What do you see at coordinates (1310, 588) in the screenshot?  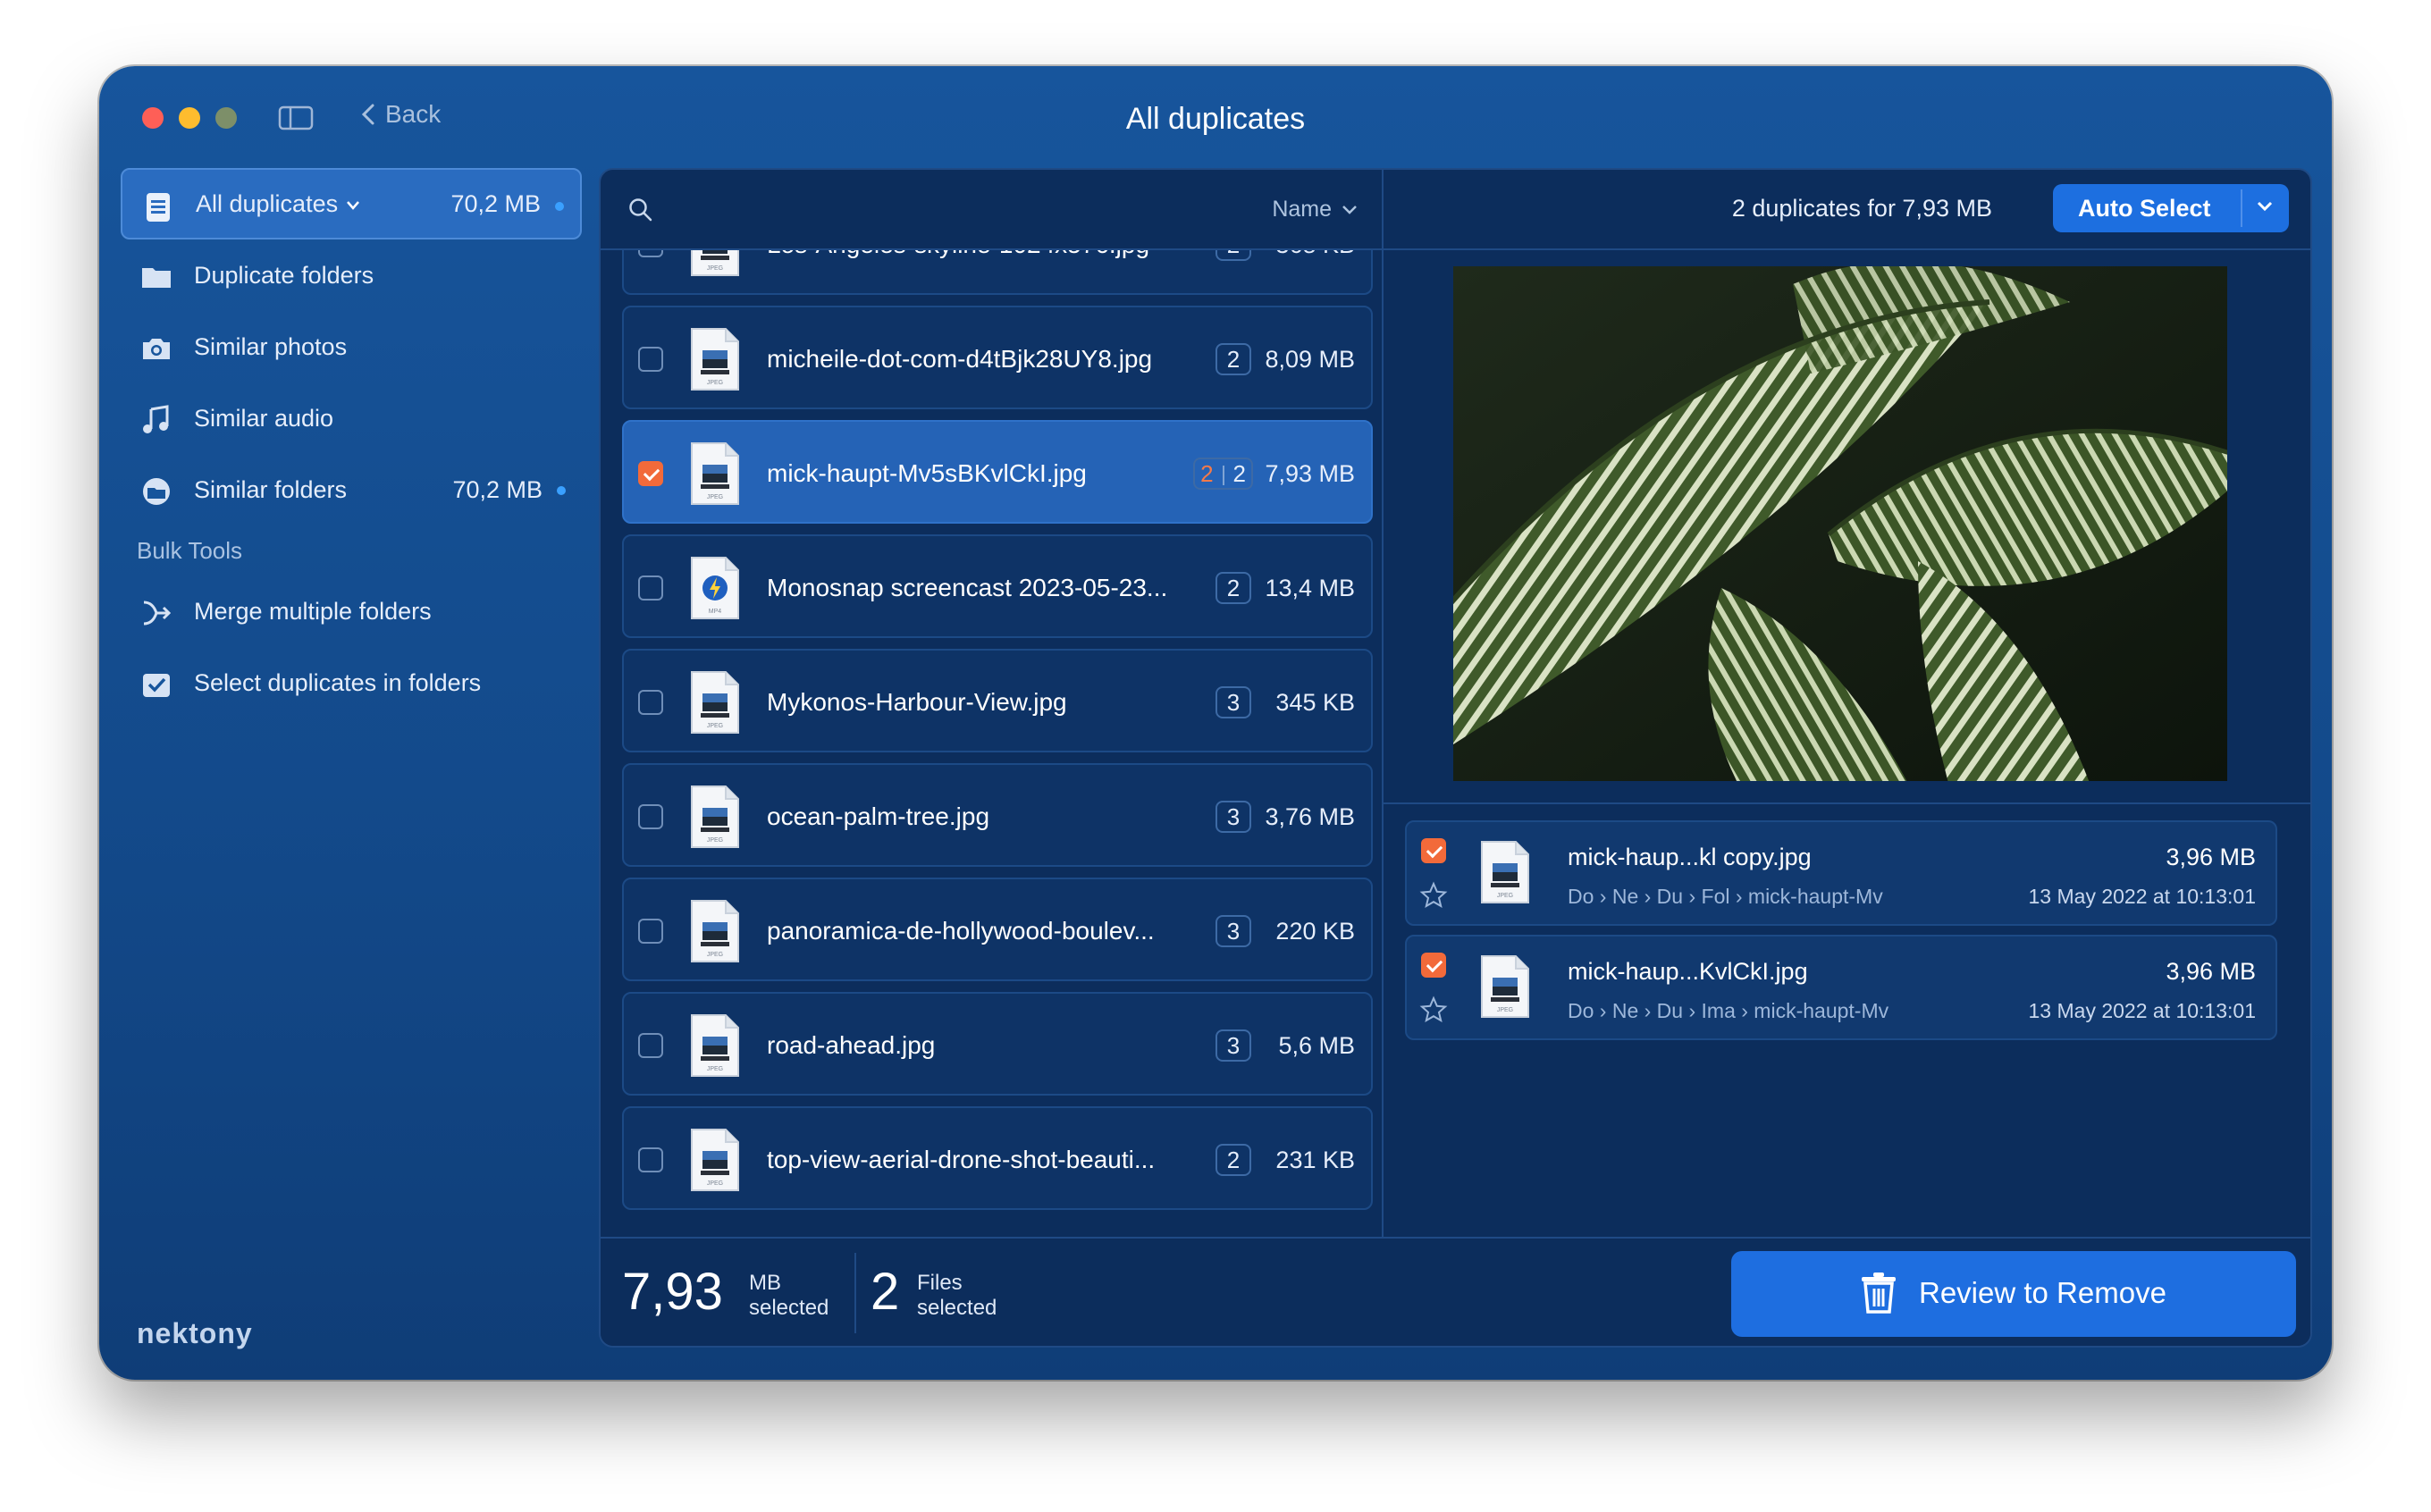 I see `file-size: 13,4 MB` at bounding box center [1310, 588].